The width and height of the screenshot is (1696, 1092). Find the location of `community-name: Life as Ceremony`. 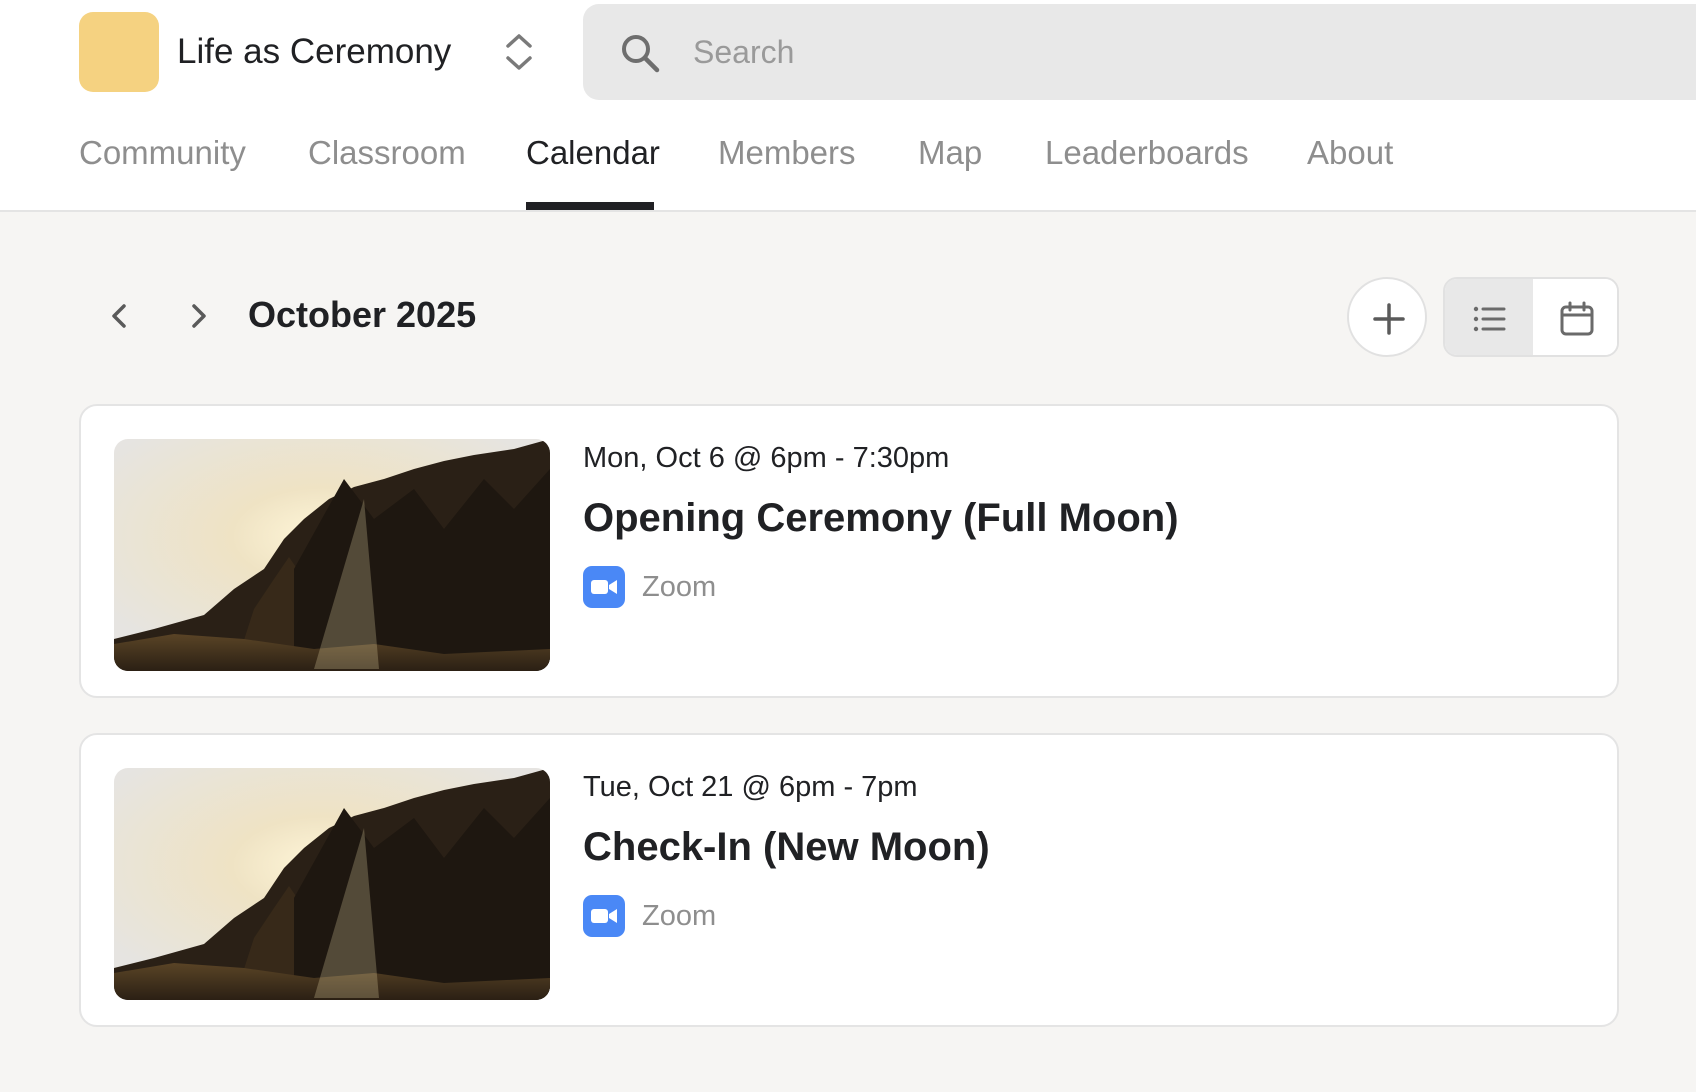

community-name: Life as Ceremony is located at coordinates (314, 52).